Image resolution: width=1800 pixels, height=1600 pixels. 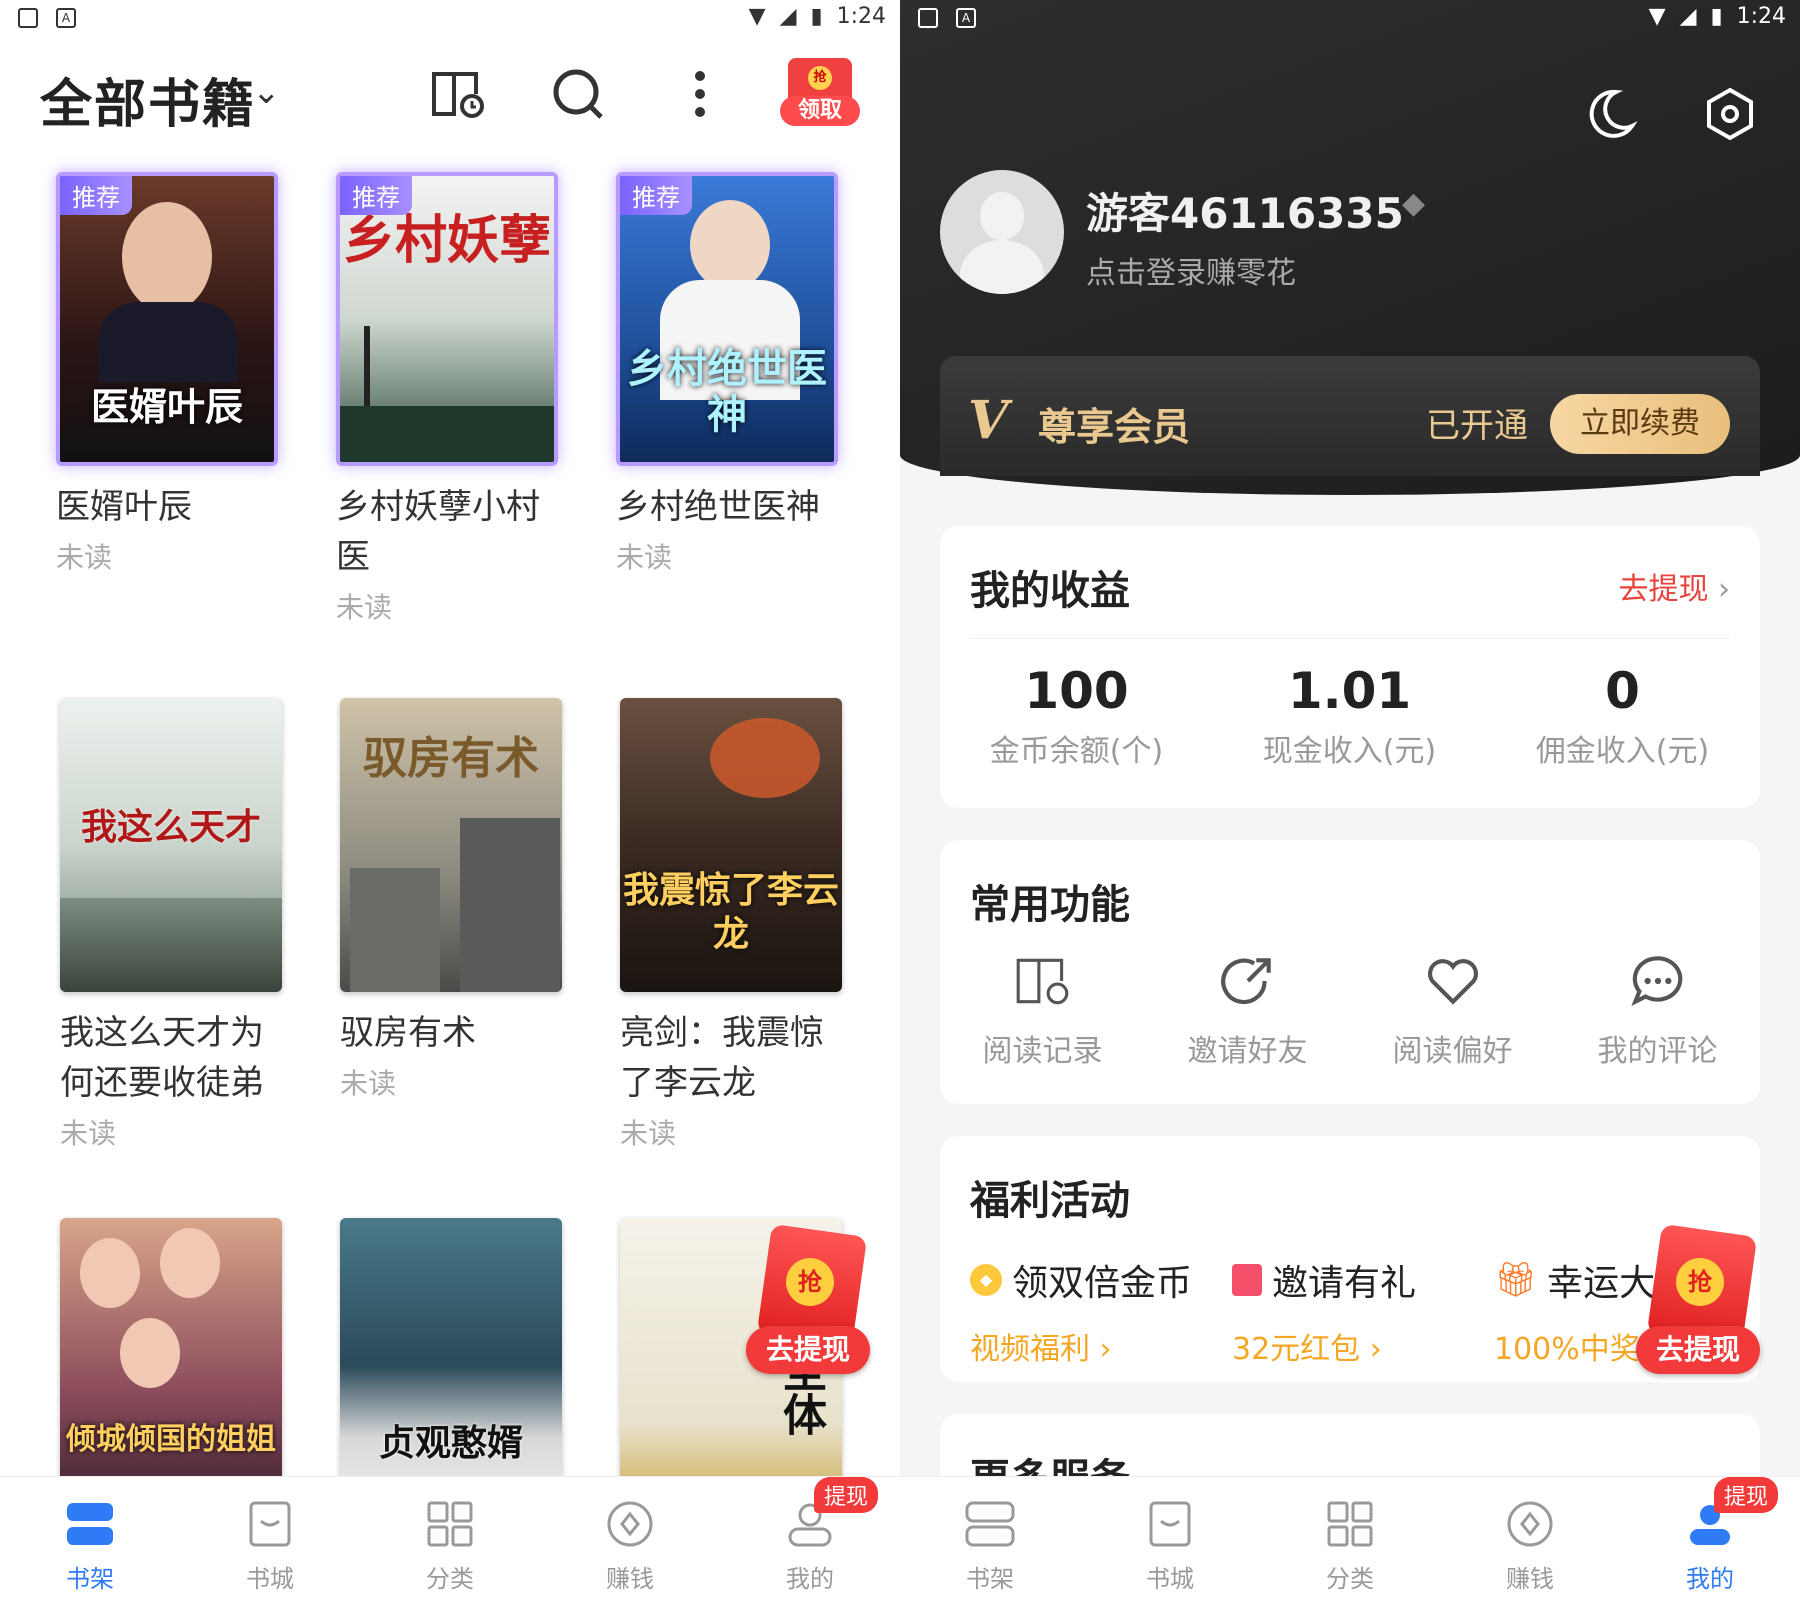 I want to click on invite-gift-activity: 邀请有礼 32元红包 ›, so click(x=1362, y=1311).